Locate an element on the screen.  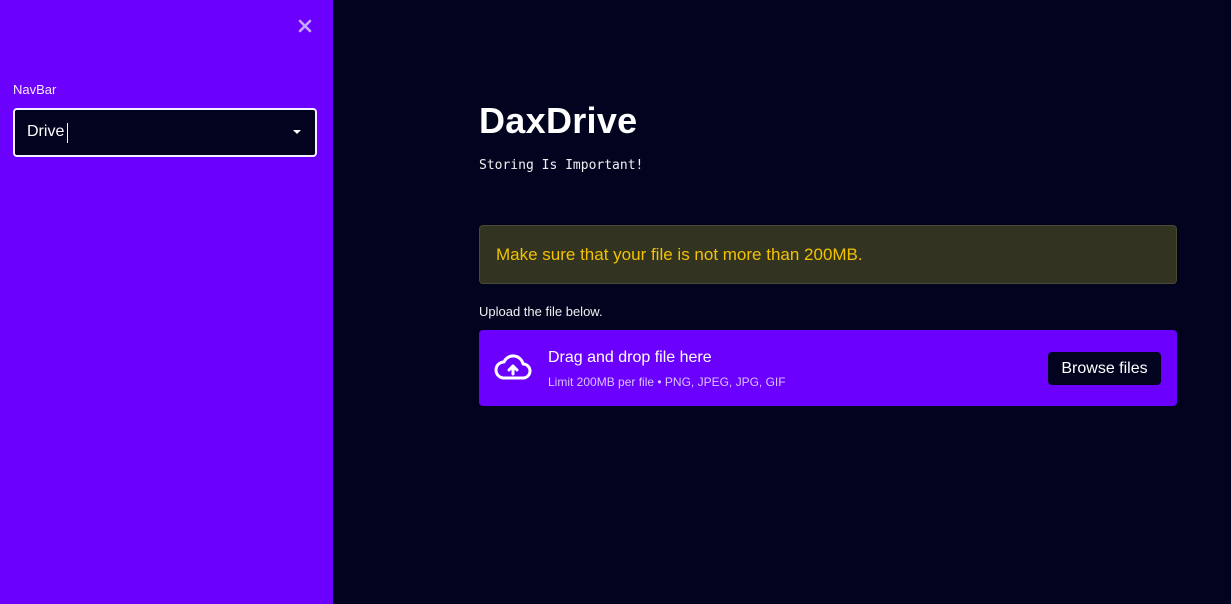
close-sidebar-button is located at coordinates (305, 26).